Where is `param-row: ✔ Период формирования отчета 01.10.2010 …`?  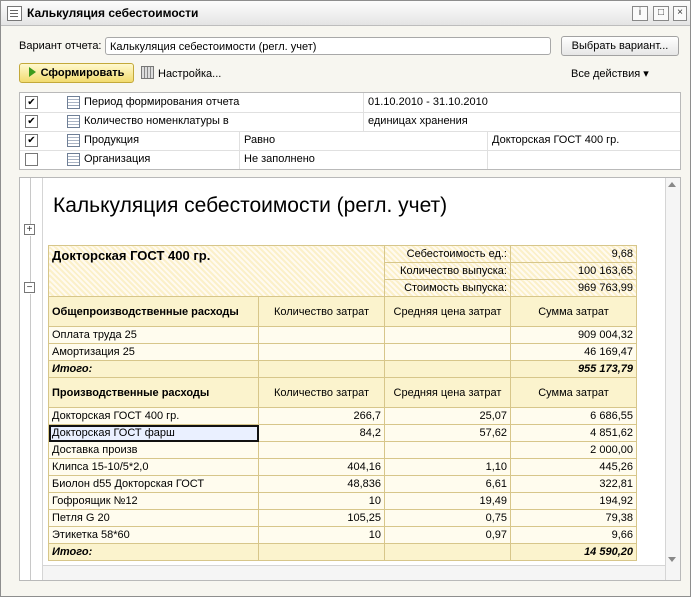 param-row: ✔ Период формирования отчета 01.10.2010 … is located at coordinates (350, 103).